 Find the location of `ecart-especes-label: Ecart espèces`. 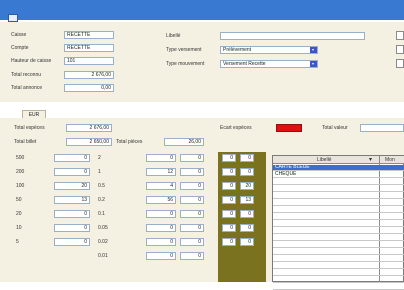

ecart-especes-label: Ecart espèces is located at coordinates (236, 128).